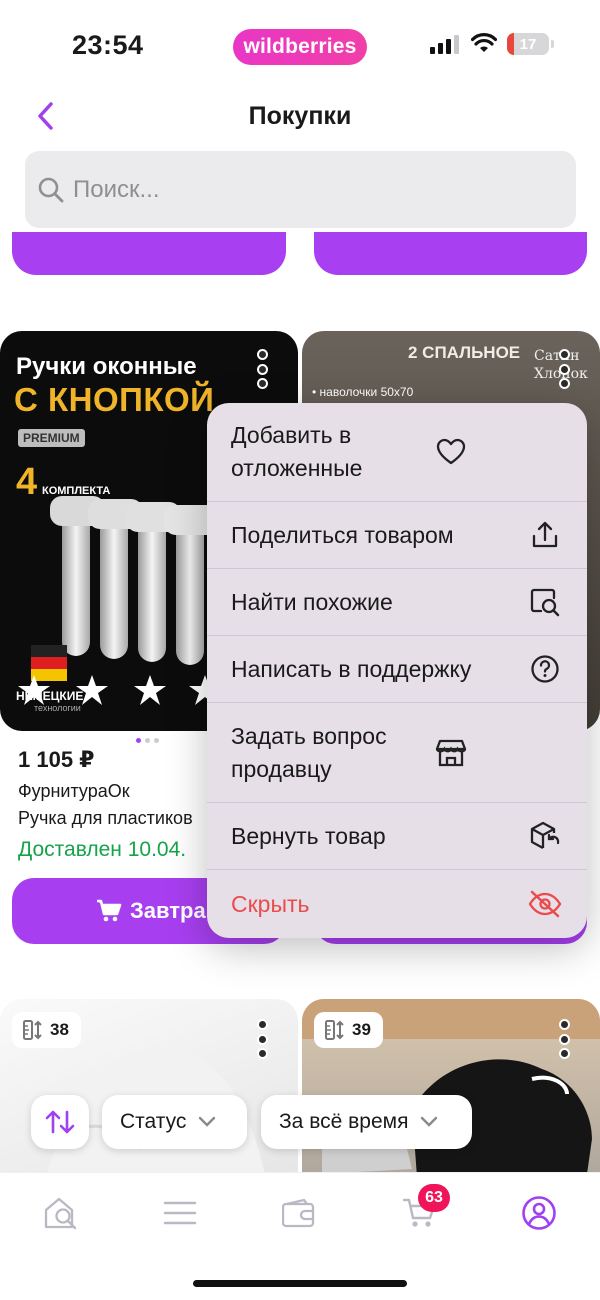 This screenshot has height=1300, width=600. What do you see at coordinates (545, 602) in the screenshot?
I see `image-search-icon` at bounding box center [545, 602].